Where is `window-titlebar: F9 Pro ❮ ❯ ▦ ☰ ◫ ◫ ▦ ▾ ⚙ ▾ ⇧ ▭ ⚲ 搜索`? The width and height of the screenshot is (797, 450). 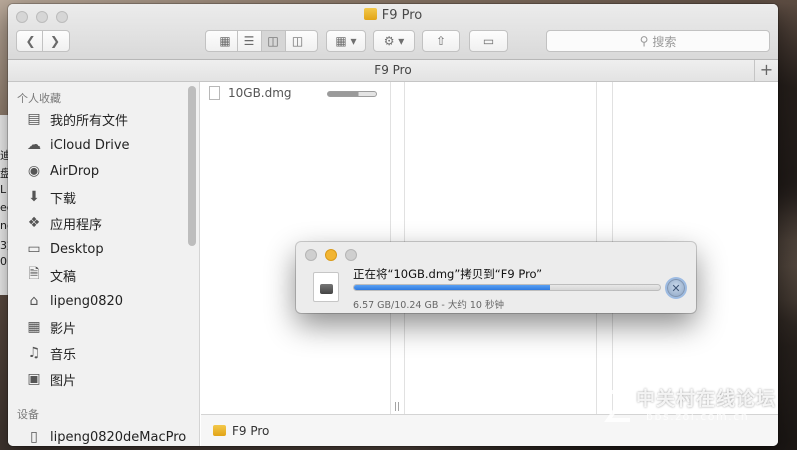
window-titlebar: F9 Pro ❮ ❯ ▦ ☰ ◫ ◫ ▦ ▾ ⚙ ▾ ⇧ ▭ ⚲ 搜索 is located at coordinates (393, 32).